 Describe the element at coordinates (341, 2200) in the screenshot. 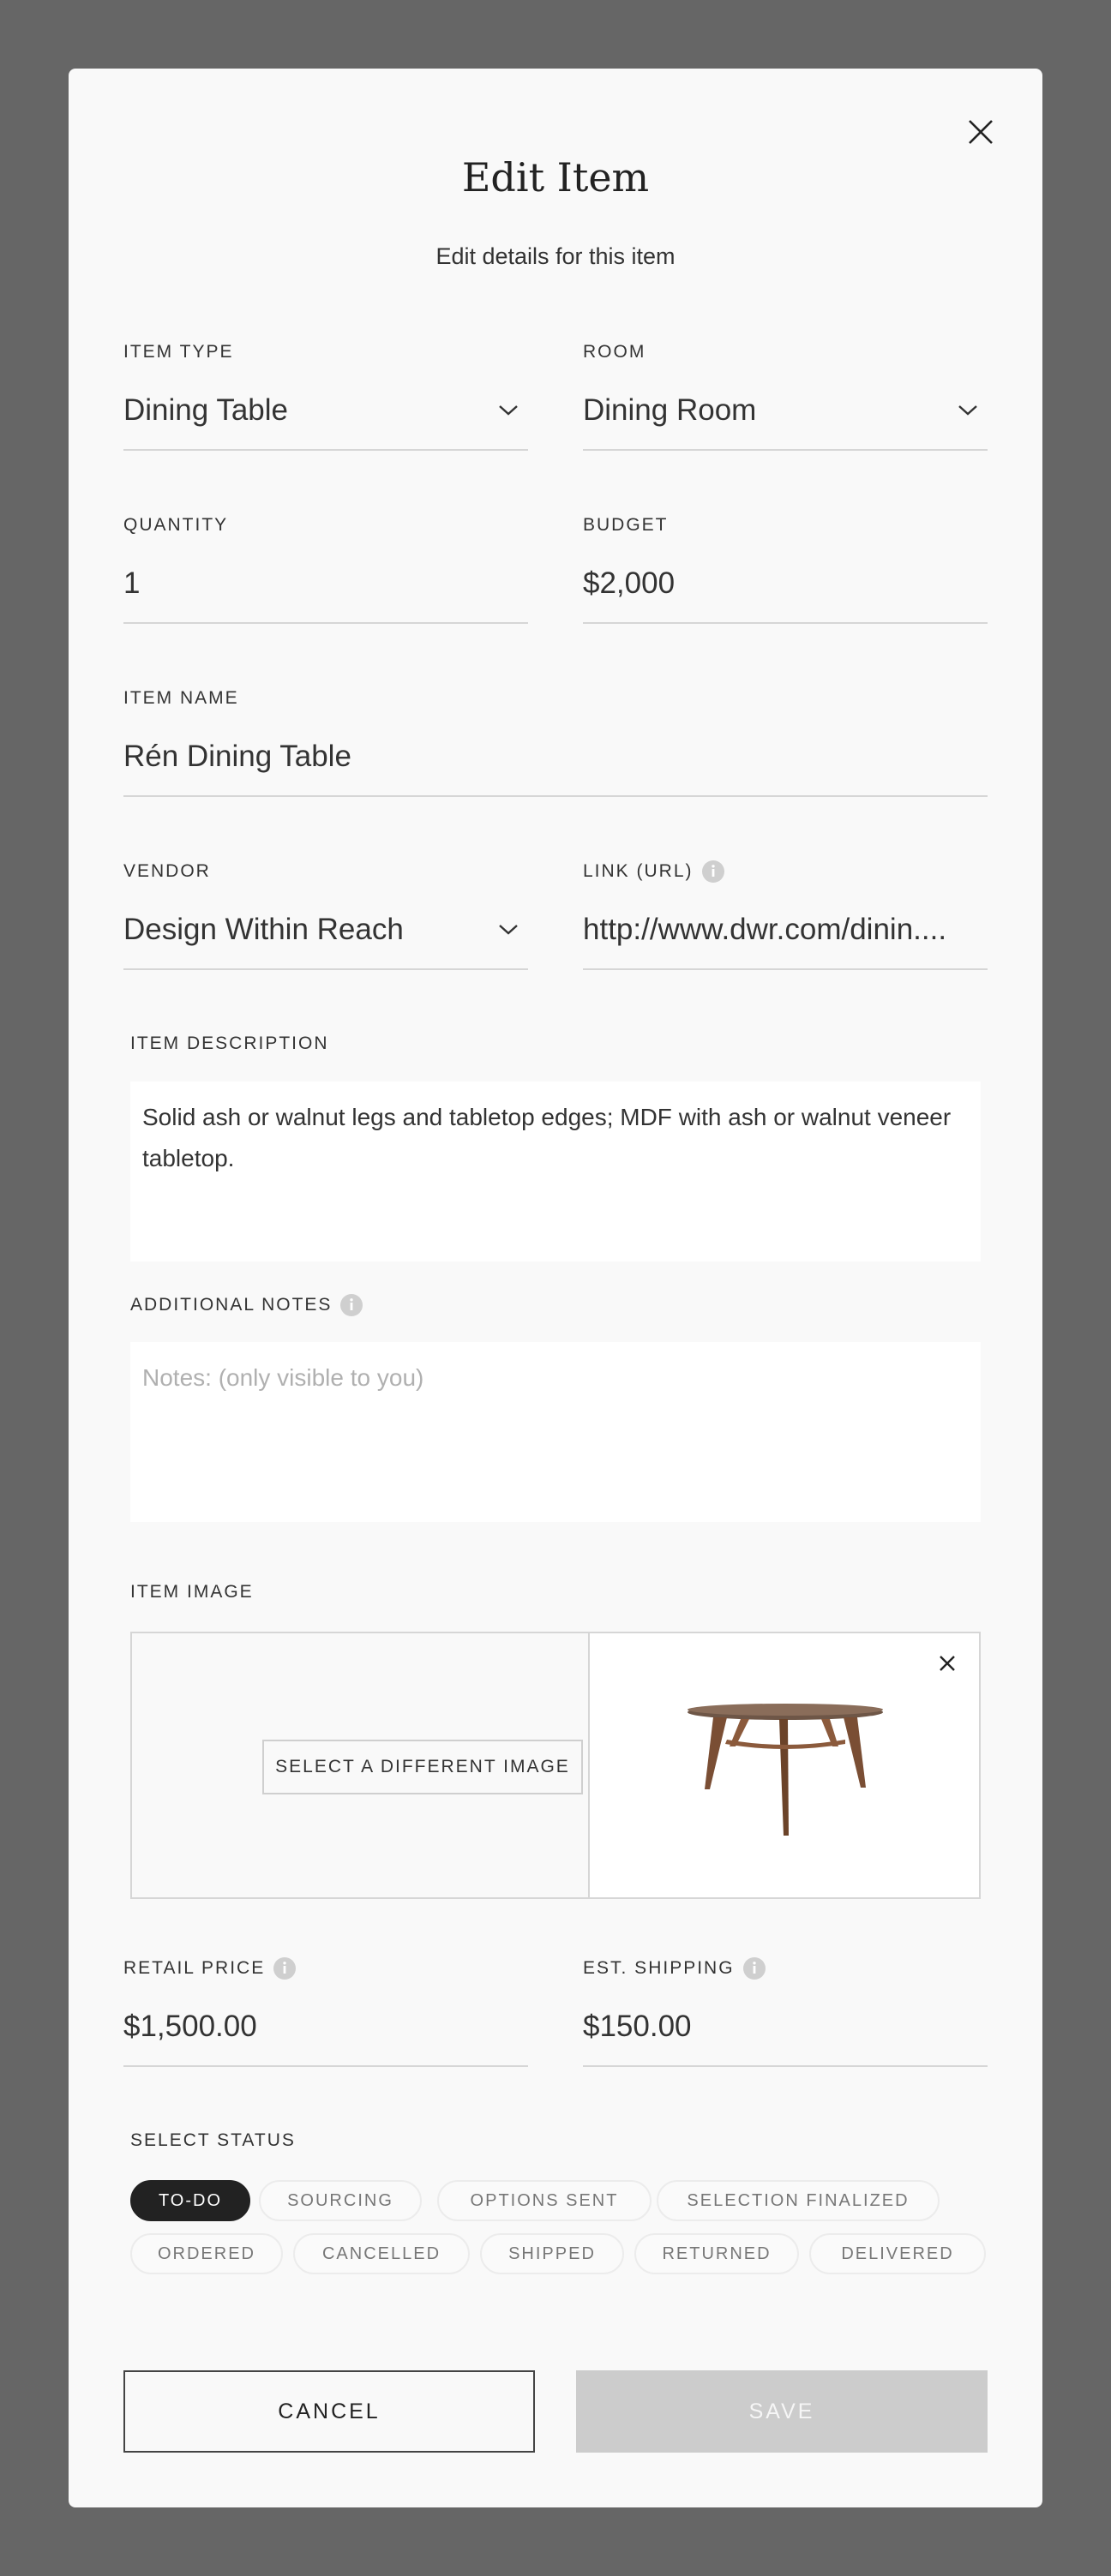

I see `status-pill-sourcing: SOURCING` at that location.